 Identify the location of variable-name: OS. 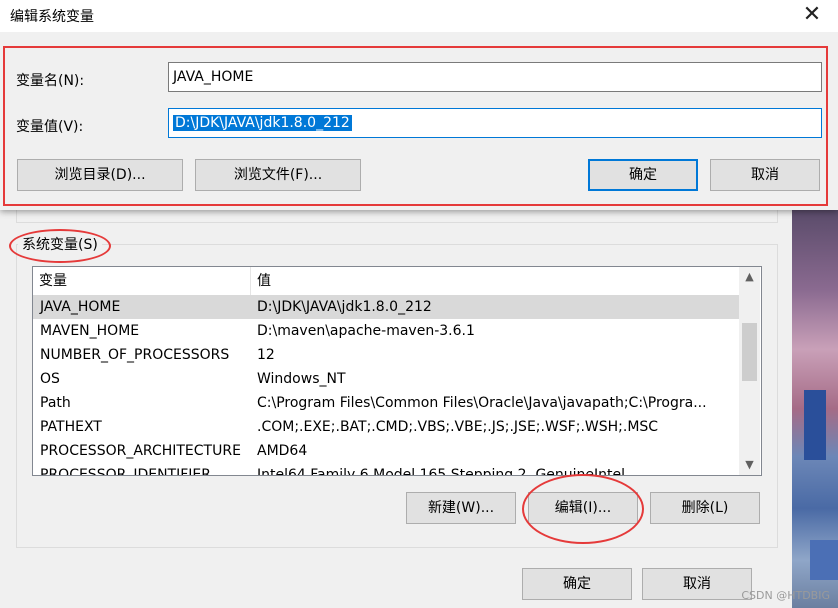
(50, 379).